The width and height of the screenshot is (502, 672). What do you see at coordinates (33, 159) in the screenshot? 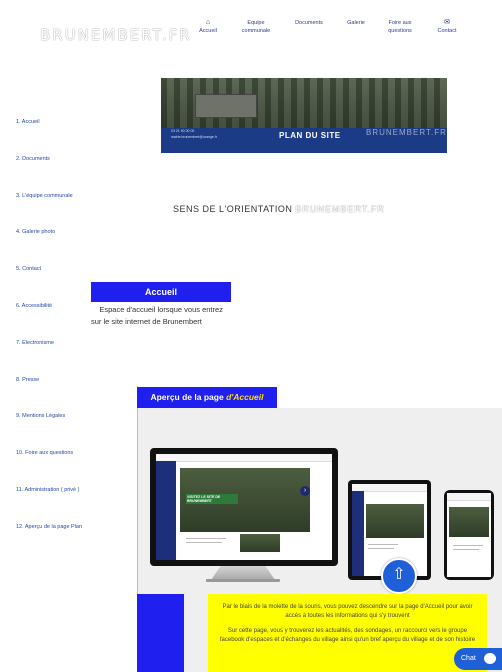
I see `sidebar-item-documents: 2. Documents` at bounding box center [33, 159].